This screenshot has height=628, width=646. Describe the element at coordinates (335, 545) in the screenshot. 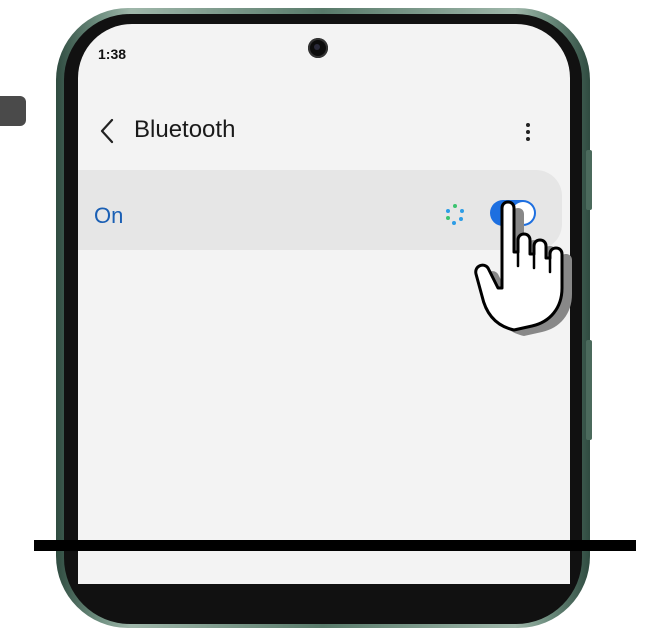

I see `bottom-bar` at that location.